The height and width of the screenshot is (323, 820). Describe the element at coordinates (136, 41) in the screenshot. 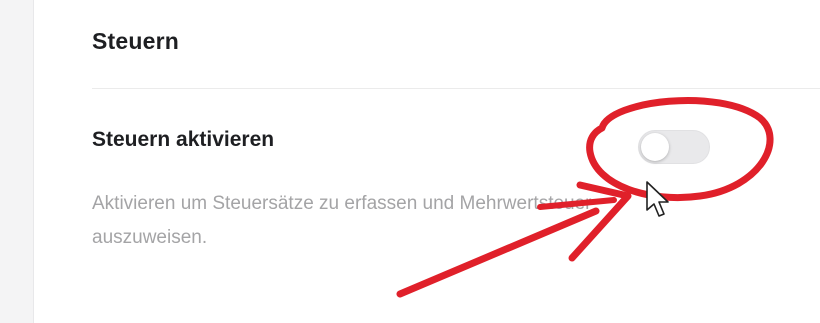

I see `section-title: Steuern` at that location.